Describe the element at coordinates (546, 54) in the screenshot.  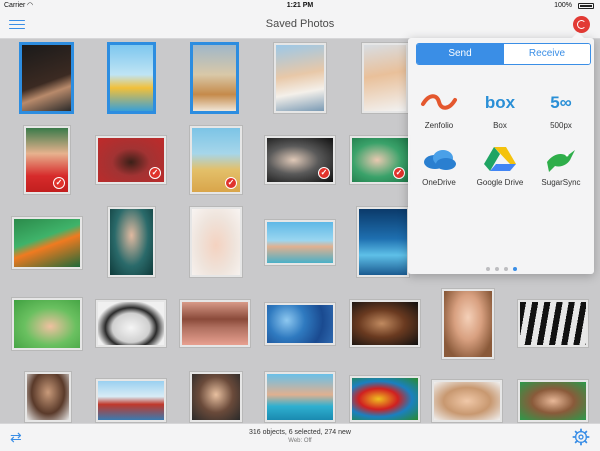
I see `tab-receive: Receive` at that location.